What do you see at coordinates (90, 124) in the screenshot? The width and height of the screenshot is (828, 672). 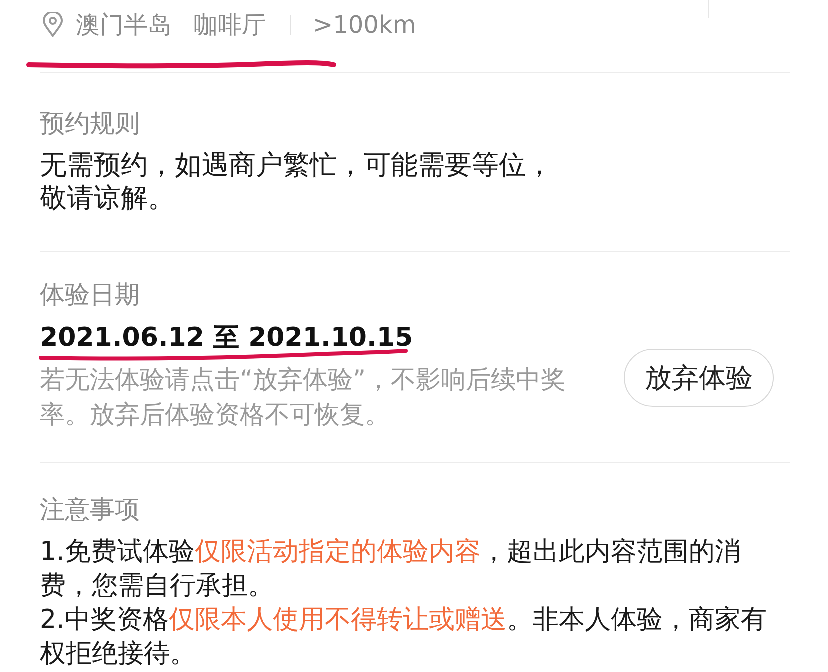 I see `section-title: 预约规则` at bounding box center [90, 124].